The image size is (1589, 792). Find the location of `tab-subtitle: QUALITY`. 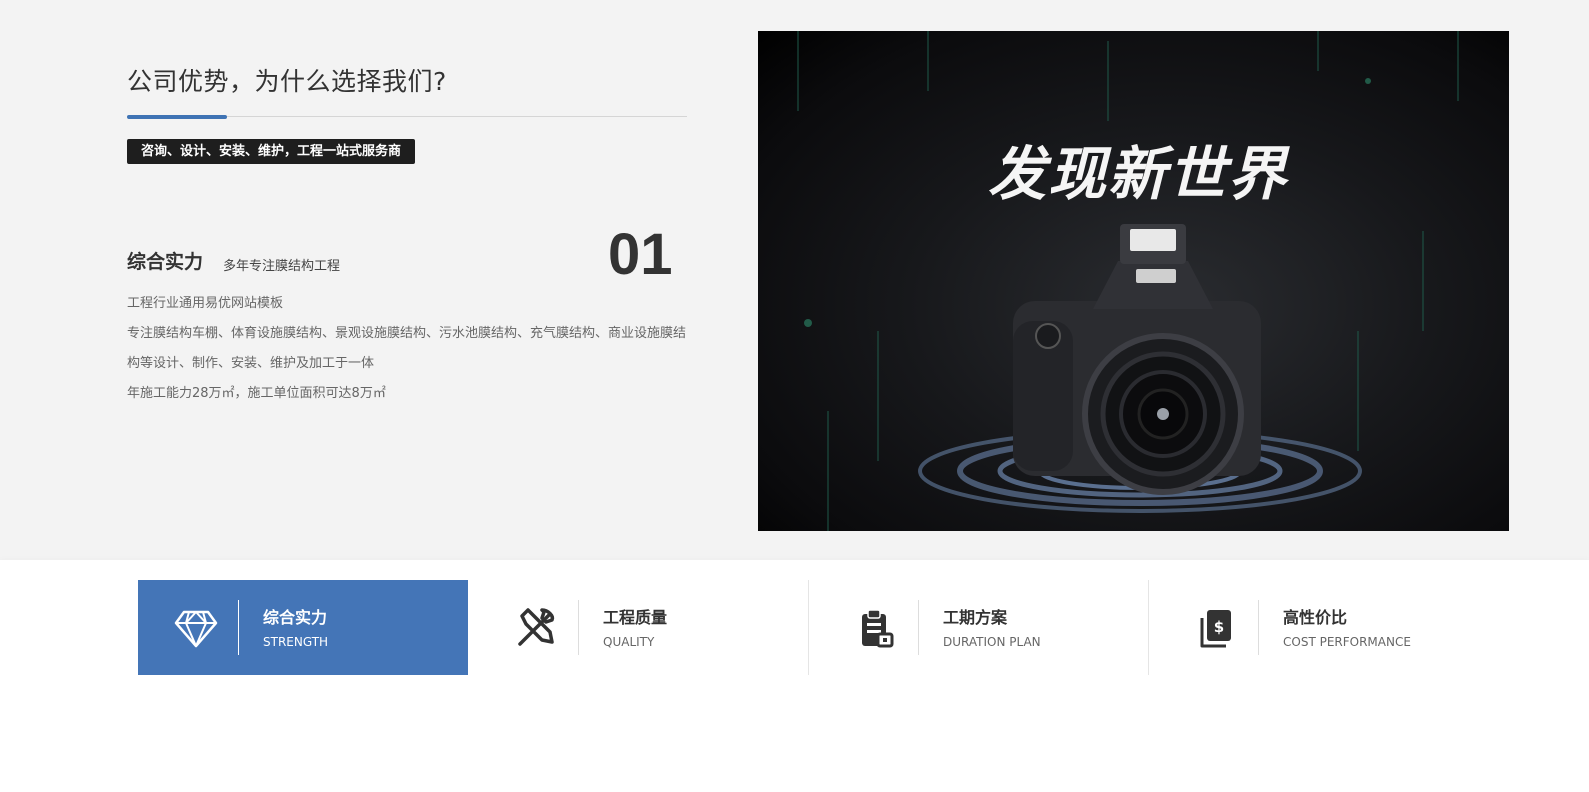

tab-subtitle: QUALITY is located at coordinates (629, 642).